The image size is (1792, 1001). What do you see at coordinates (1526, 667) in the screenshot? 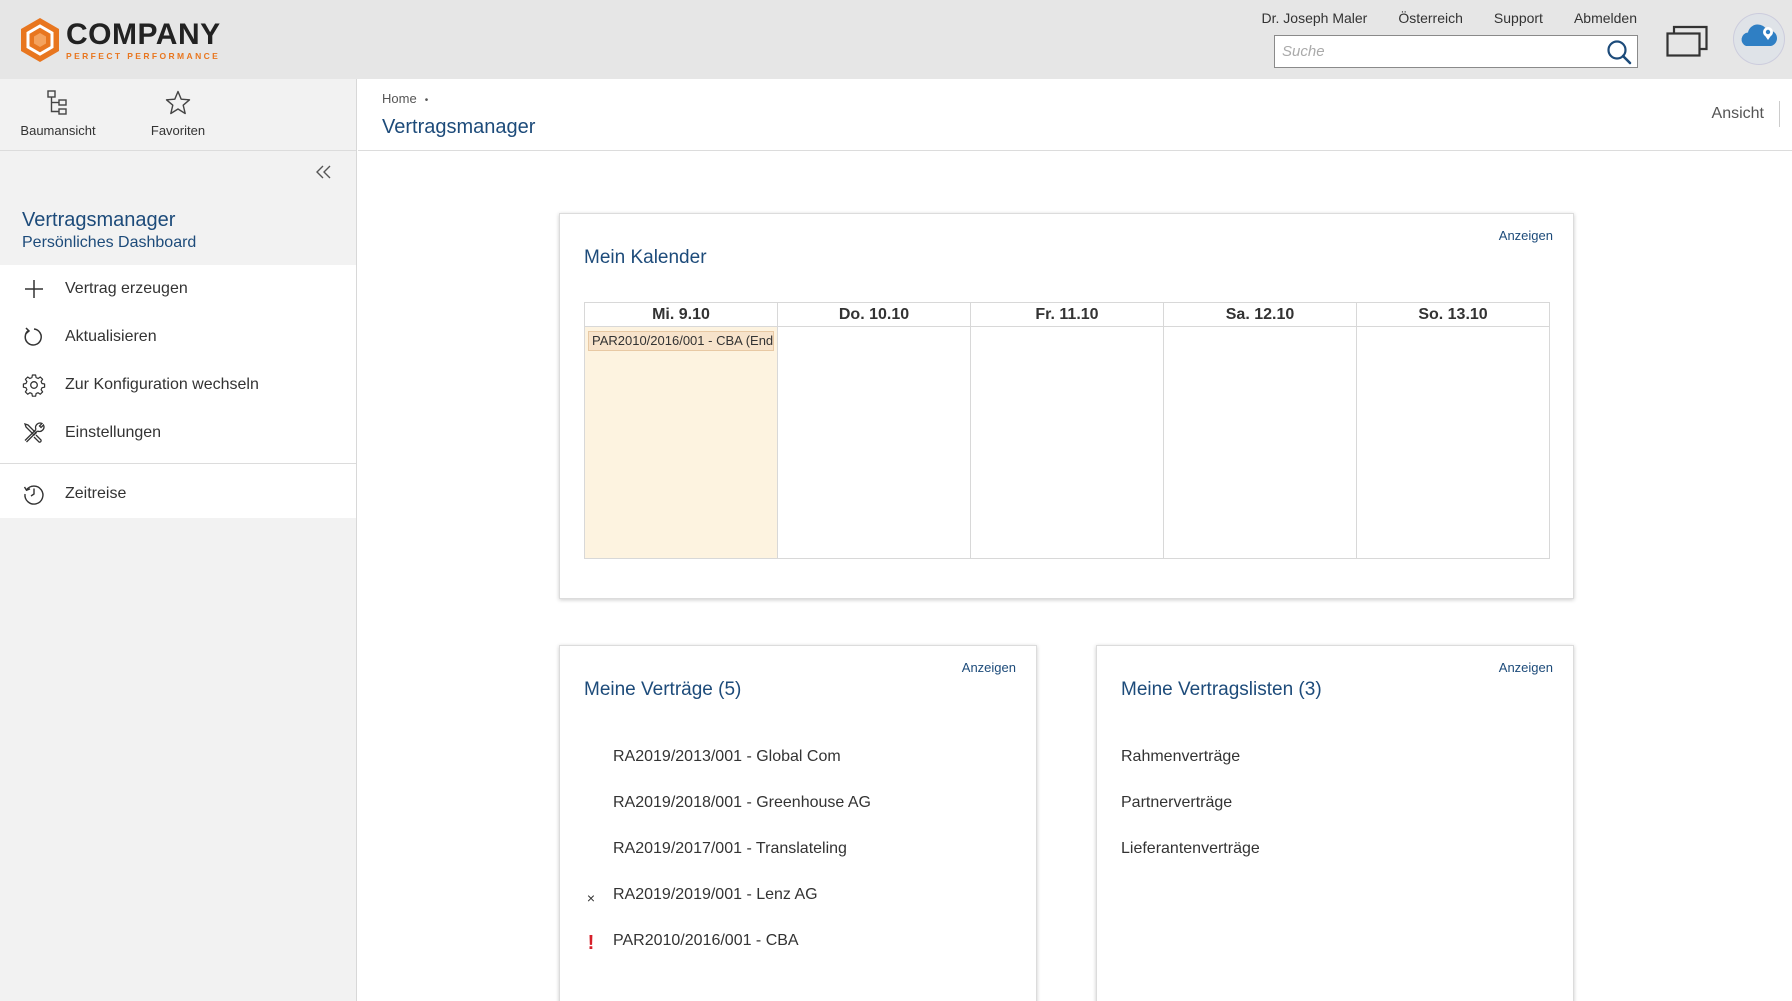
I see `contract-lists-show-link: Anzeigen` at bounding box center [1526, 667].